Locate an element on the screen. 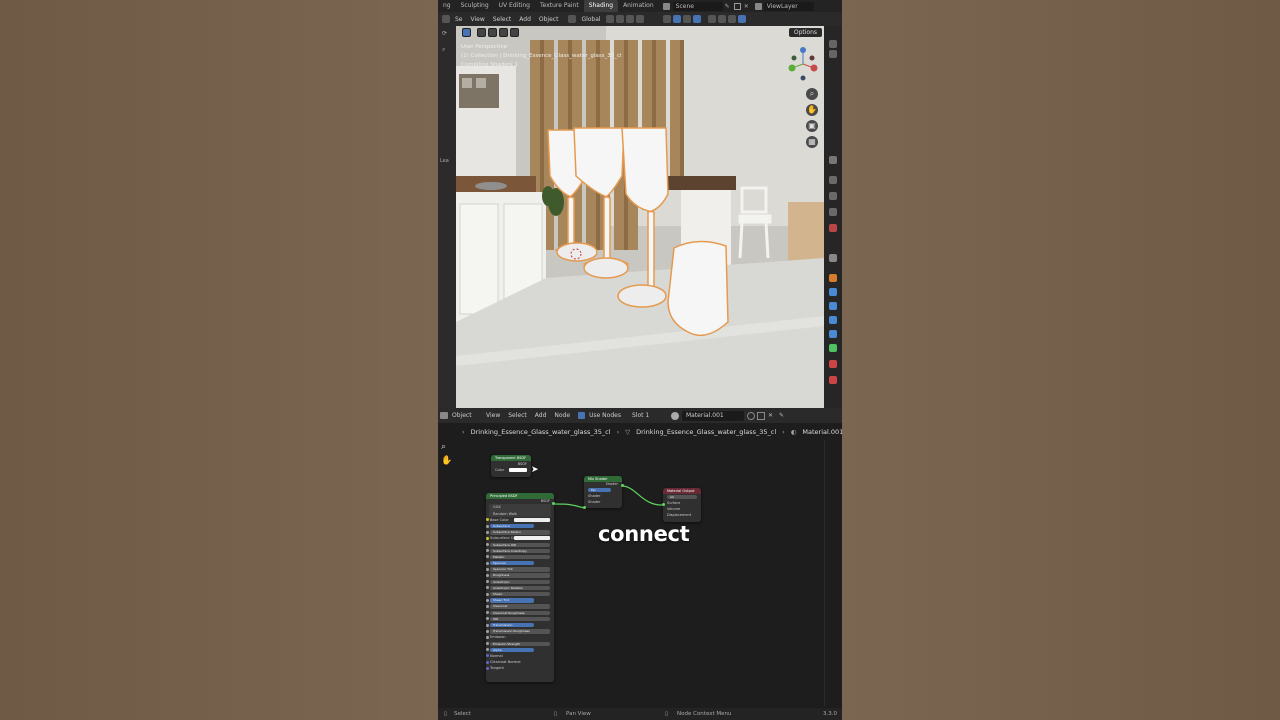 The width and height of the screenshot is (1280, 720). object-mode-dropdown: Object is located at coordinates (465, 415).